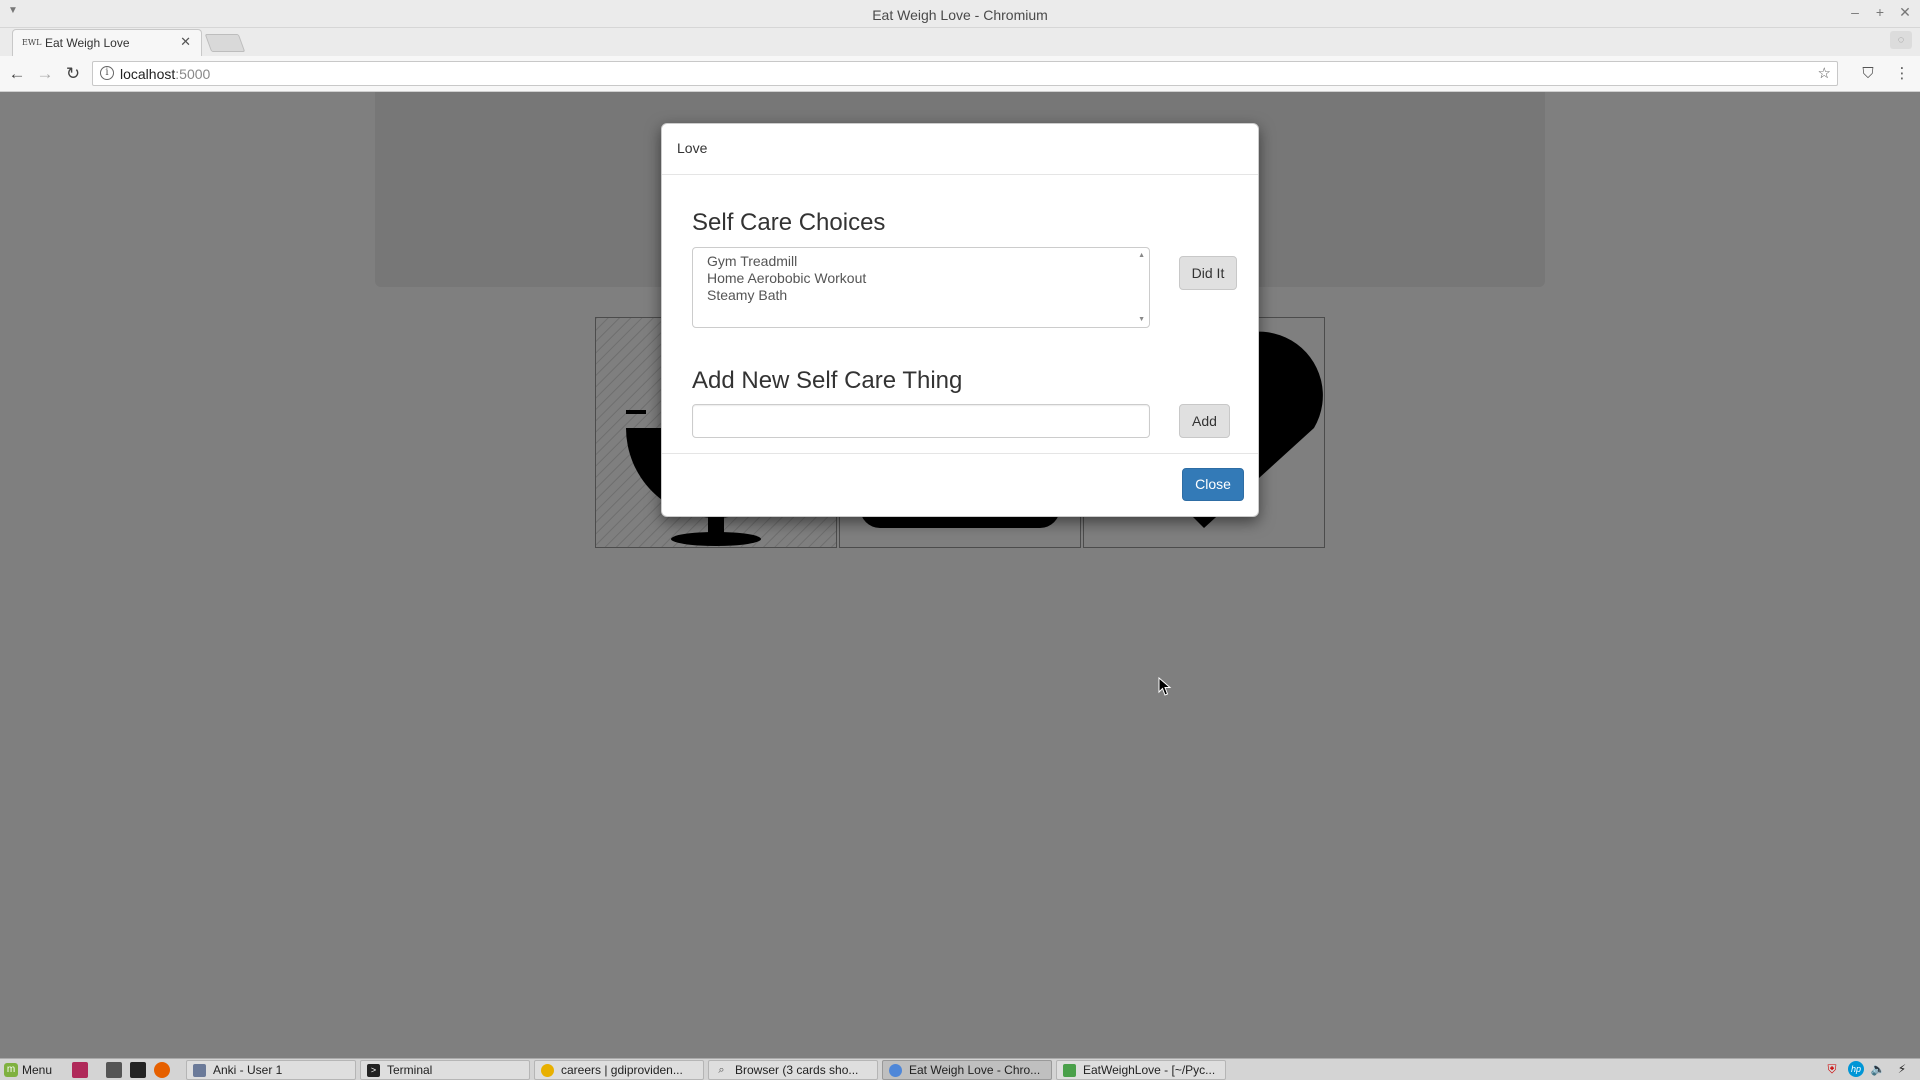 This screenshot has height=1080, width=1920. Describe the element at coordinates (32, 42) in the screenshot. I see `ewl-favicon-icon: EWL` at that location.